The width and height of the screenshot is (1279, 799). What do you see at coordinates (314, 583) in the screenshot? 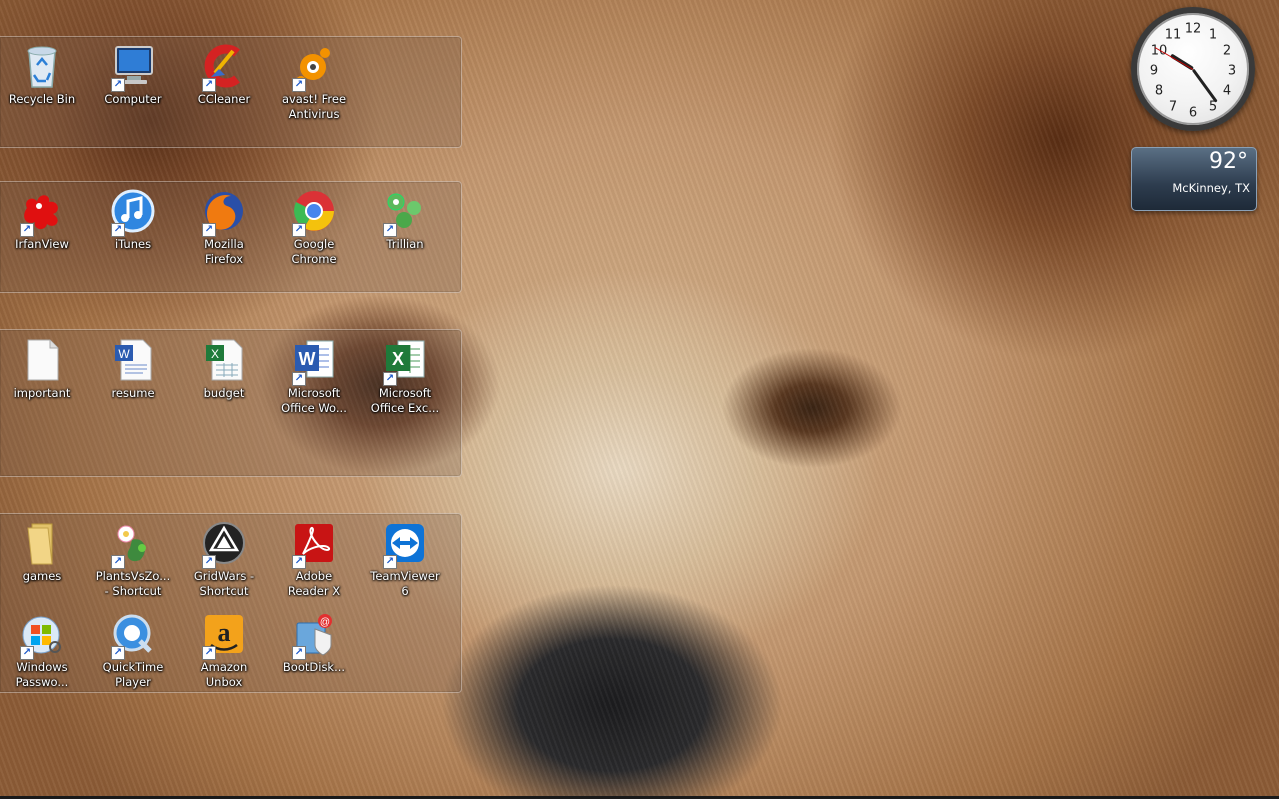
I see `icon-label: Adobe Reader X` at bounding box center [314, 583].